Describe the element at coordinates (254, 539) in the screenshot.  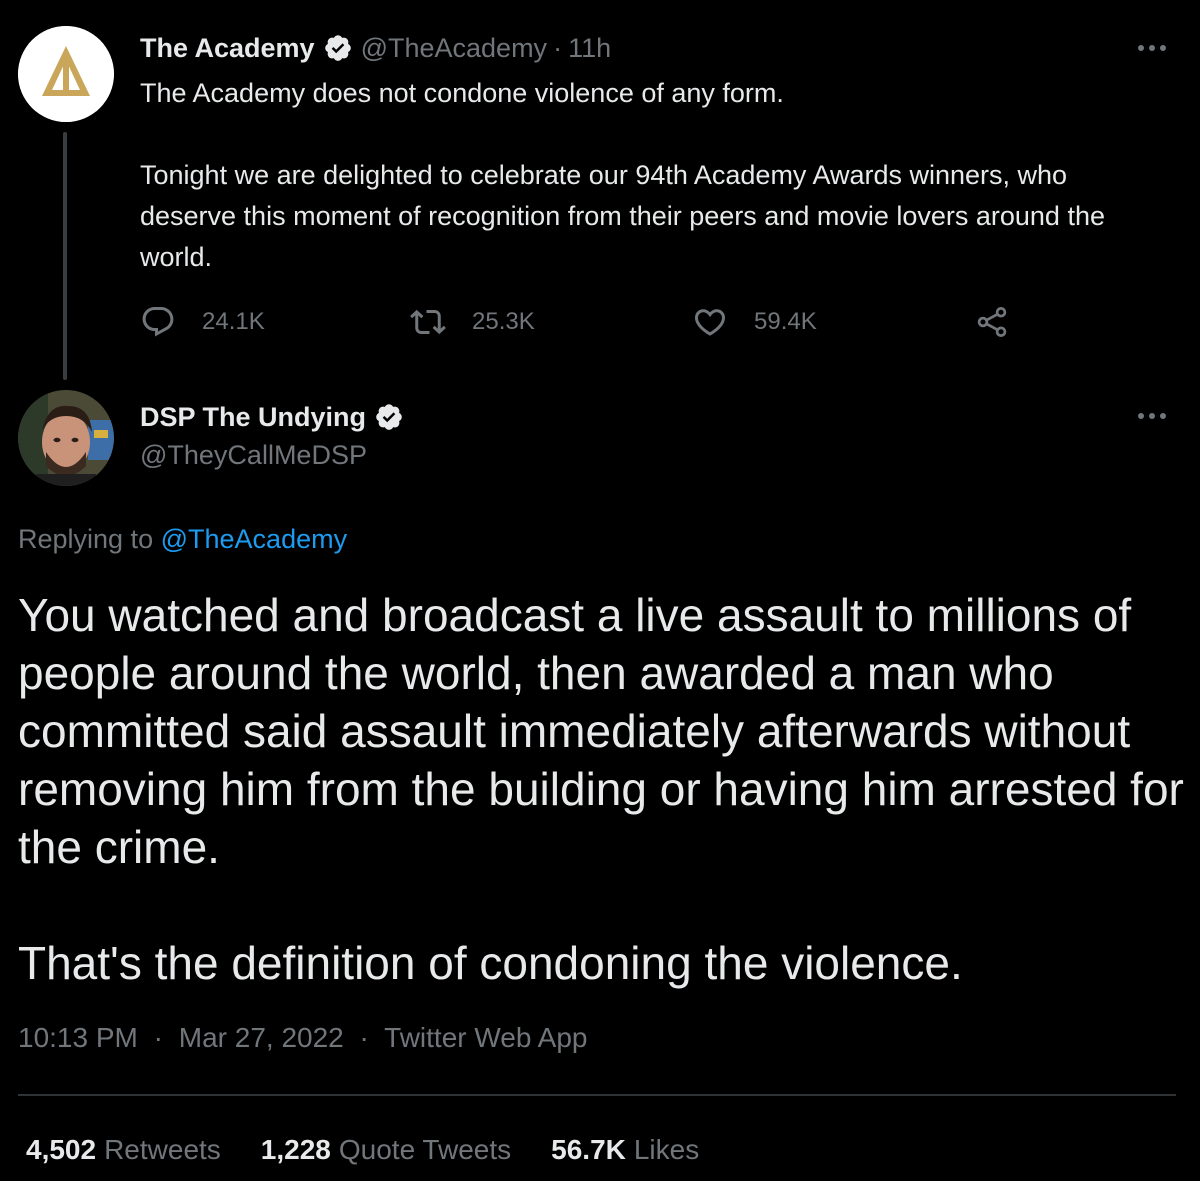
I see `replying-to-link: @TheAcademy` at that location.